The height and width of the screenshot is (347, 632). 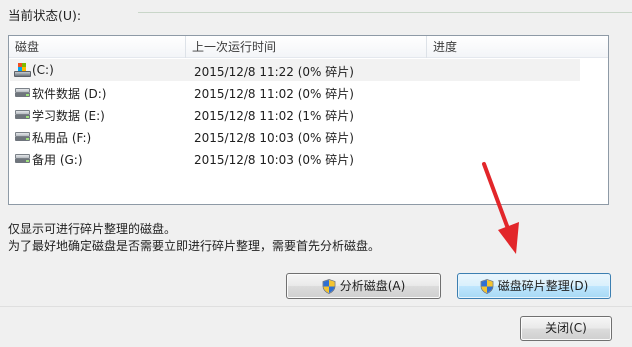 I want to click on disk-name: 学习数据 (E:), so click(x=68, y=116).